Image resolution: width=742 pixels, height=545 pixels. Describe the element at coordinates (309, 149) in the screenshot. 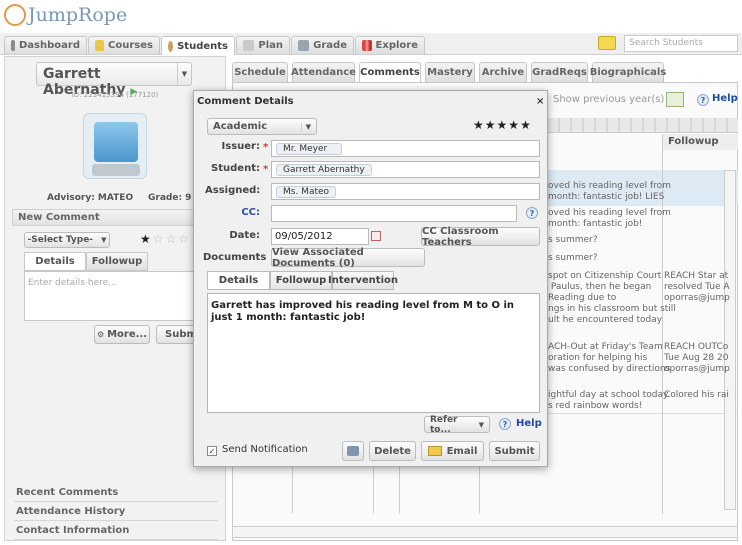

I see `issuer-chip: Mr. Meyer` at that location.